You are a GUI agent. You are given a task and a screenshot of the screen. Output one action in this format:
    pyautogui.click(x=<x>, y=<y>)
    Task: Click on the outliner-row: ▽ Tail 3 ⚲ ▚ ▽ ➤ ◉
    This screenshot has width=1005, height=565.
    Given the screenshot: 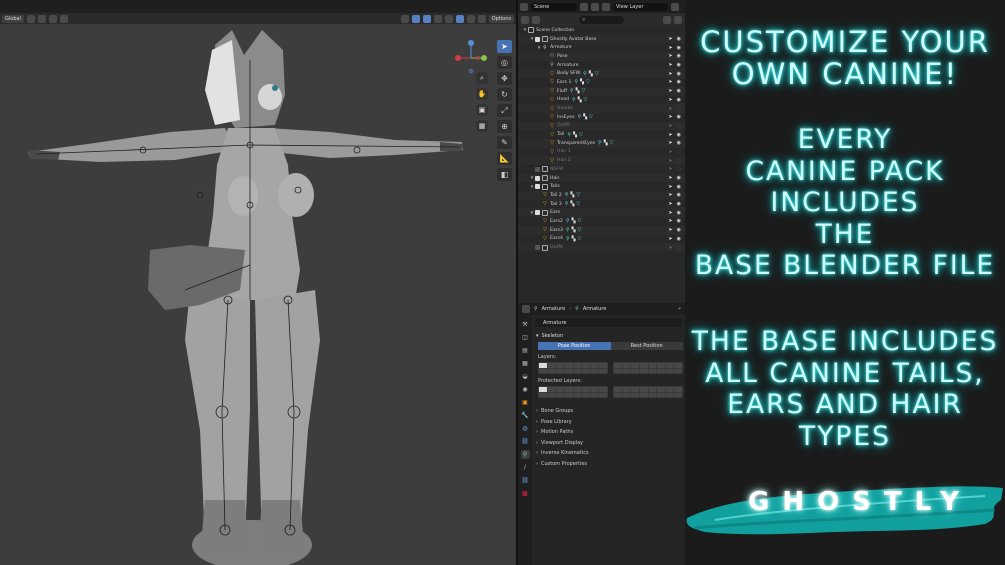 What is the action you would take?
    pyautogui.click(x=601, y=204)
    